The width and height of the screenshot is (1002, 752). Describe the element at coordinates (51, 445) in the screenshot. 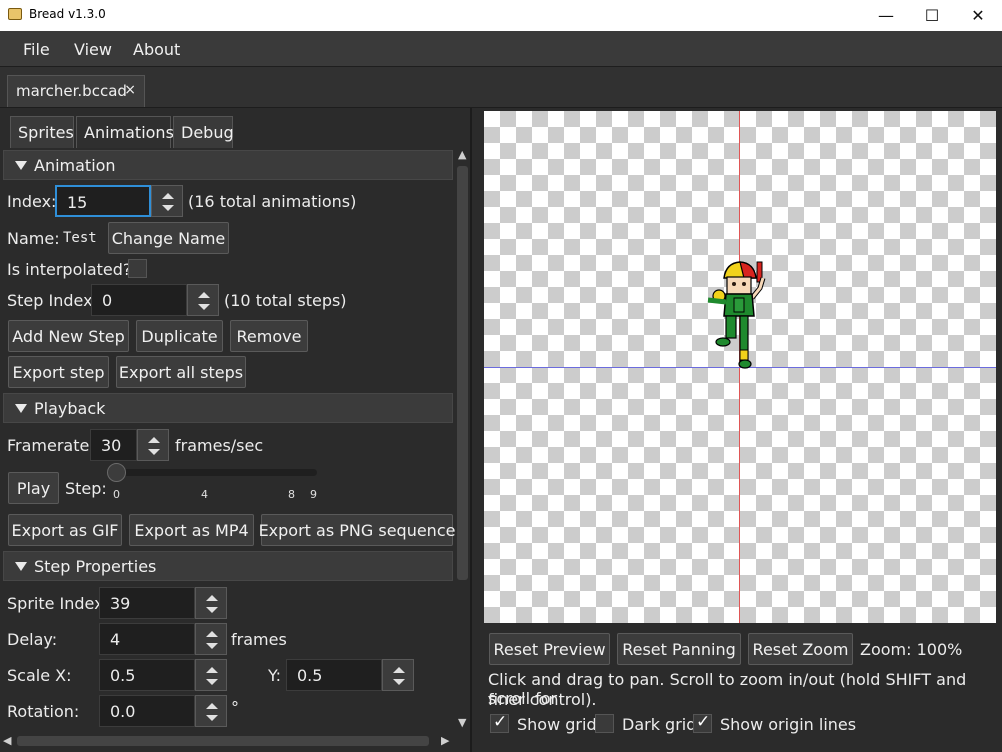

I see `framerate-label: Framerate:` at that location.